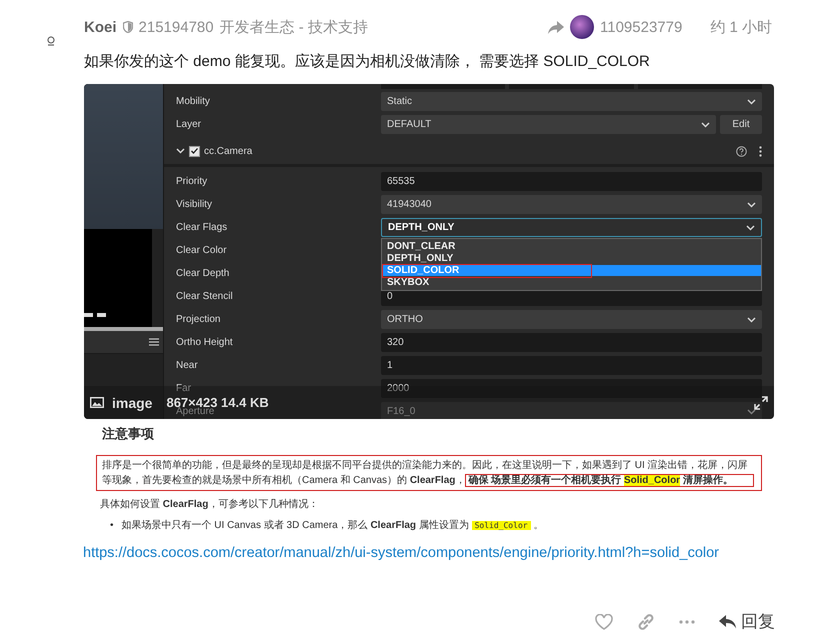 The width and height of the screenshot is (819, 636). Describe the element at coordinates (97, 402) in the screenshot. I see `image-icon` at that location.